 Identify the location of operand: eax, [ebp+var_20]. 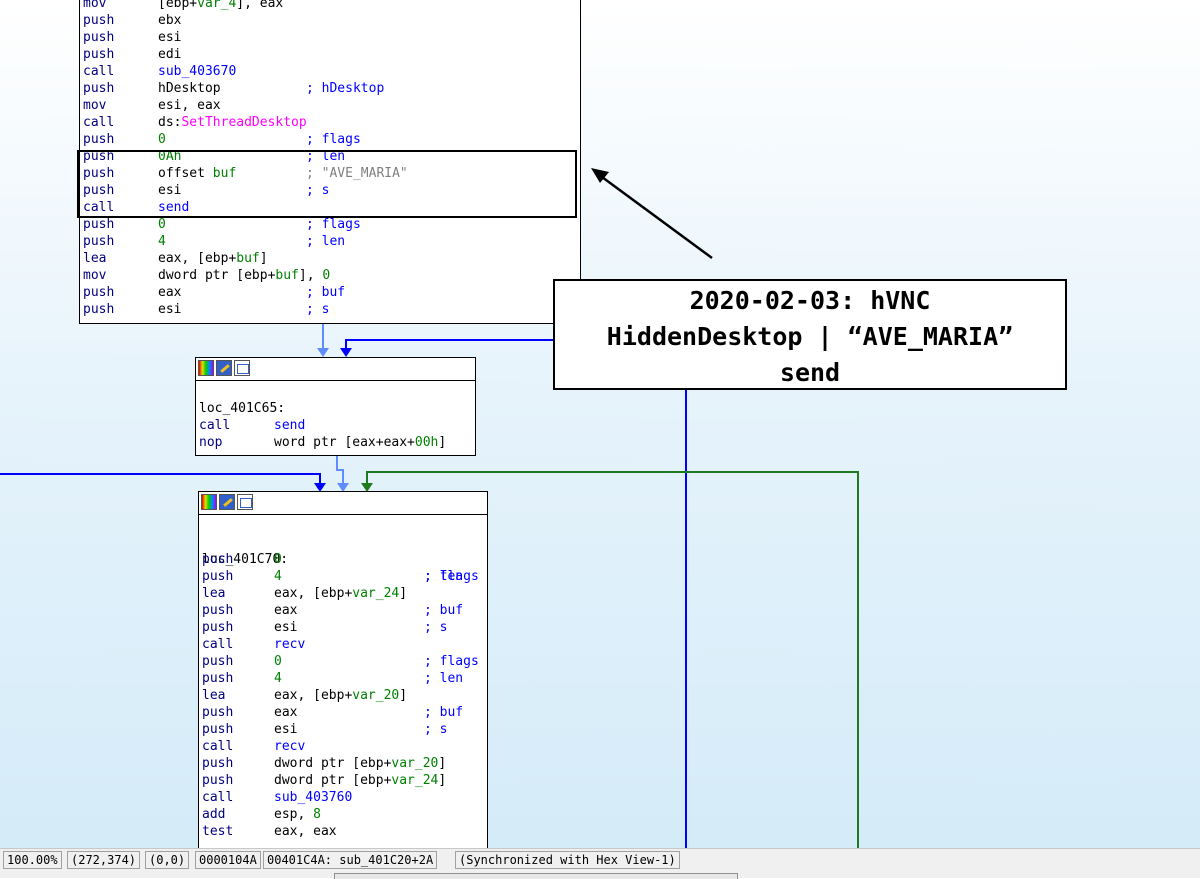
(341, 695).